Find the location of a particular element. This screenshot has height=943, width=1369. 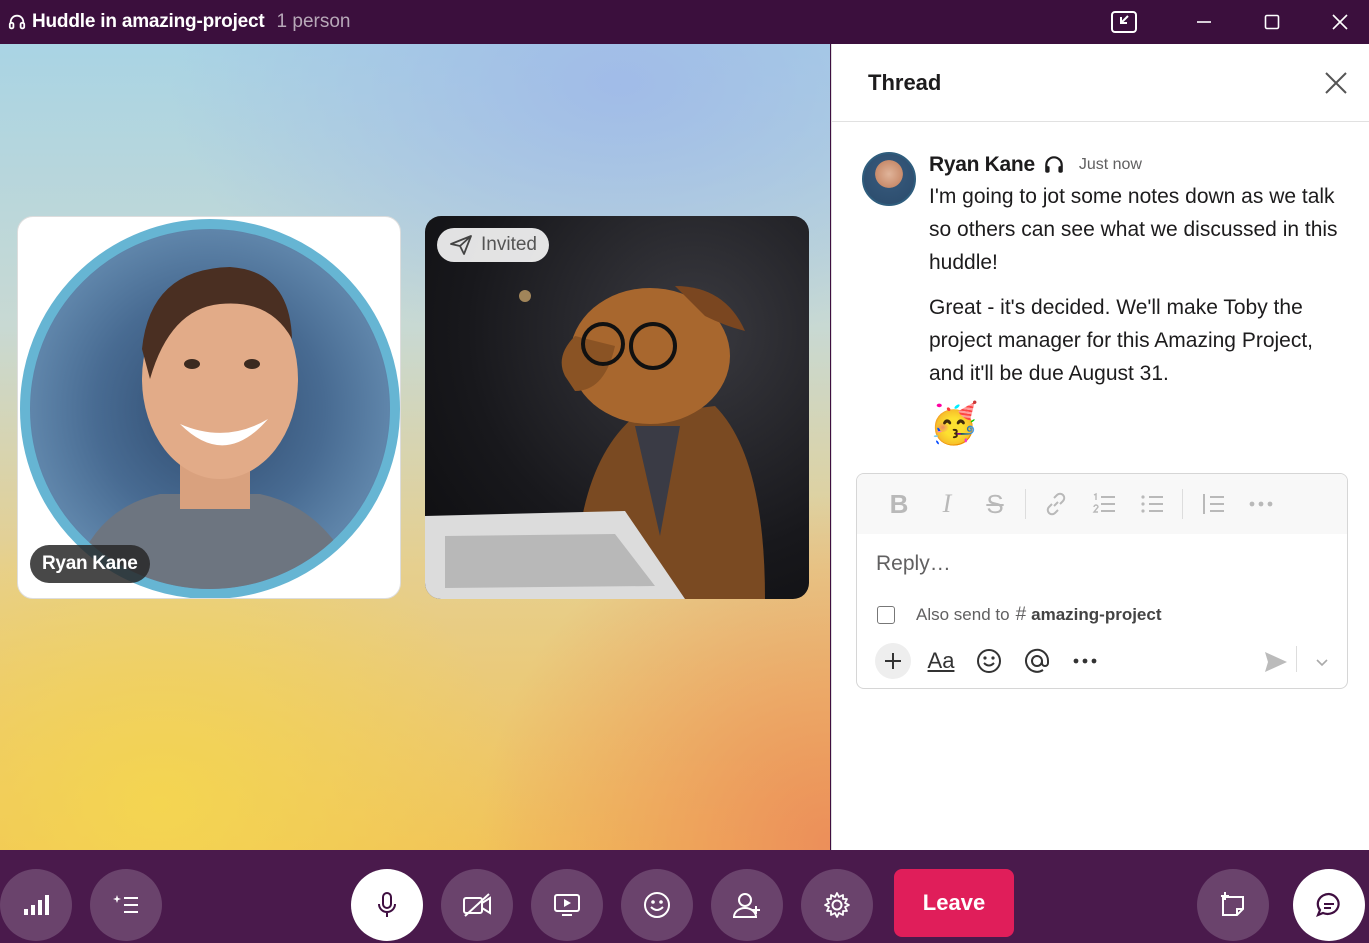

sticky-note-icon is located at coordinates (1232, 904).